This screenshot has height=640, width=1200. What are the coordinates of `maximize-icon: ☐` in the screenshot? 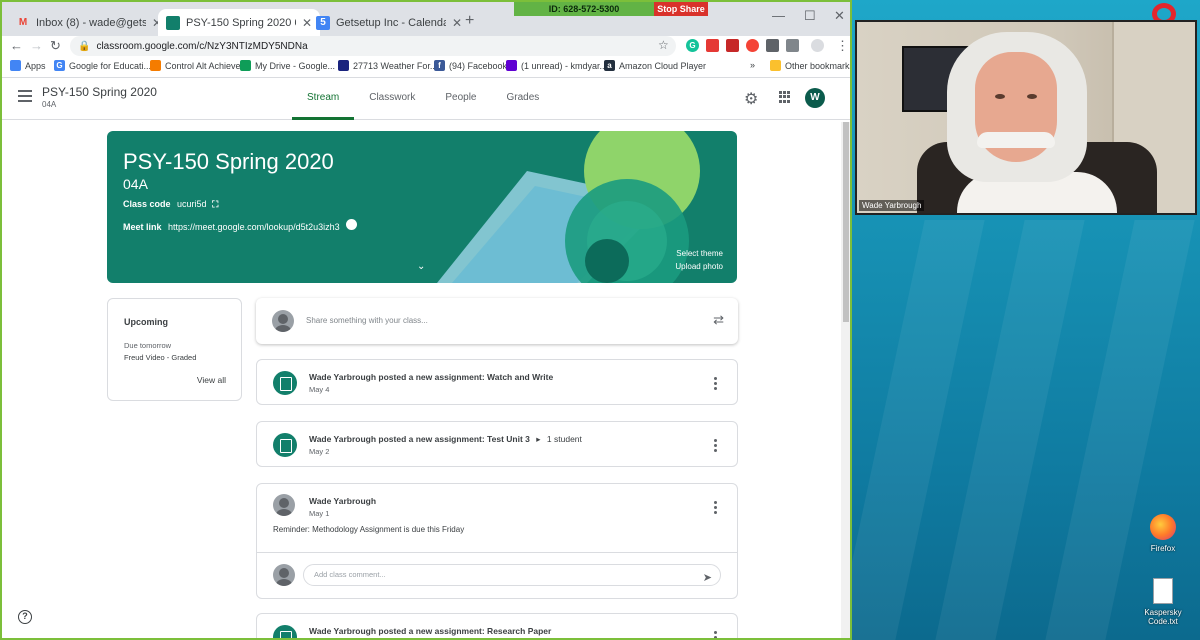 It's located at (810, 16).